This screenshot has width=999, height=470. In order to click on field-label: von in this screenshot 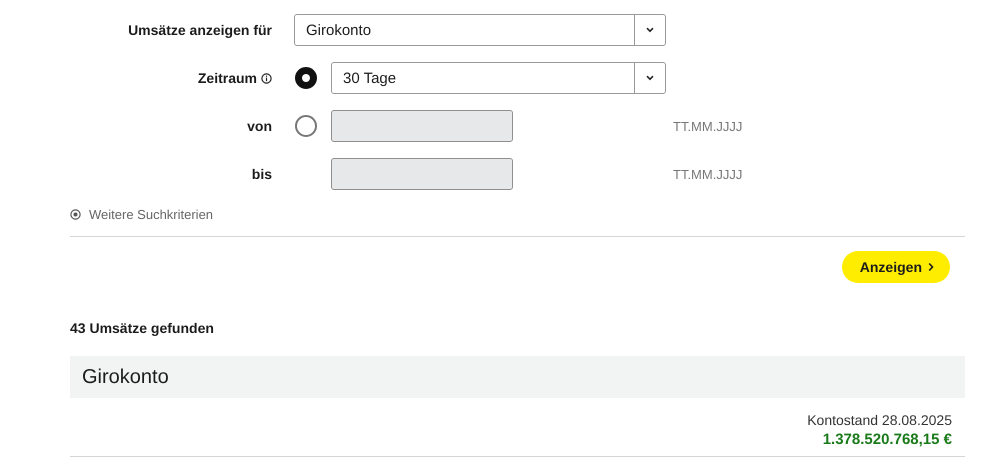, I will do `click(259, 126)`.